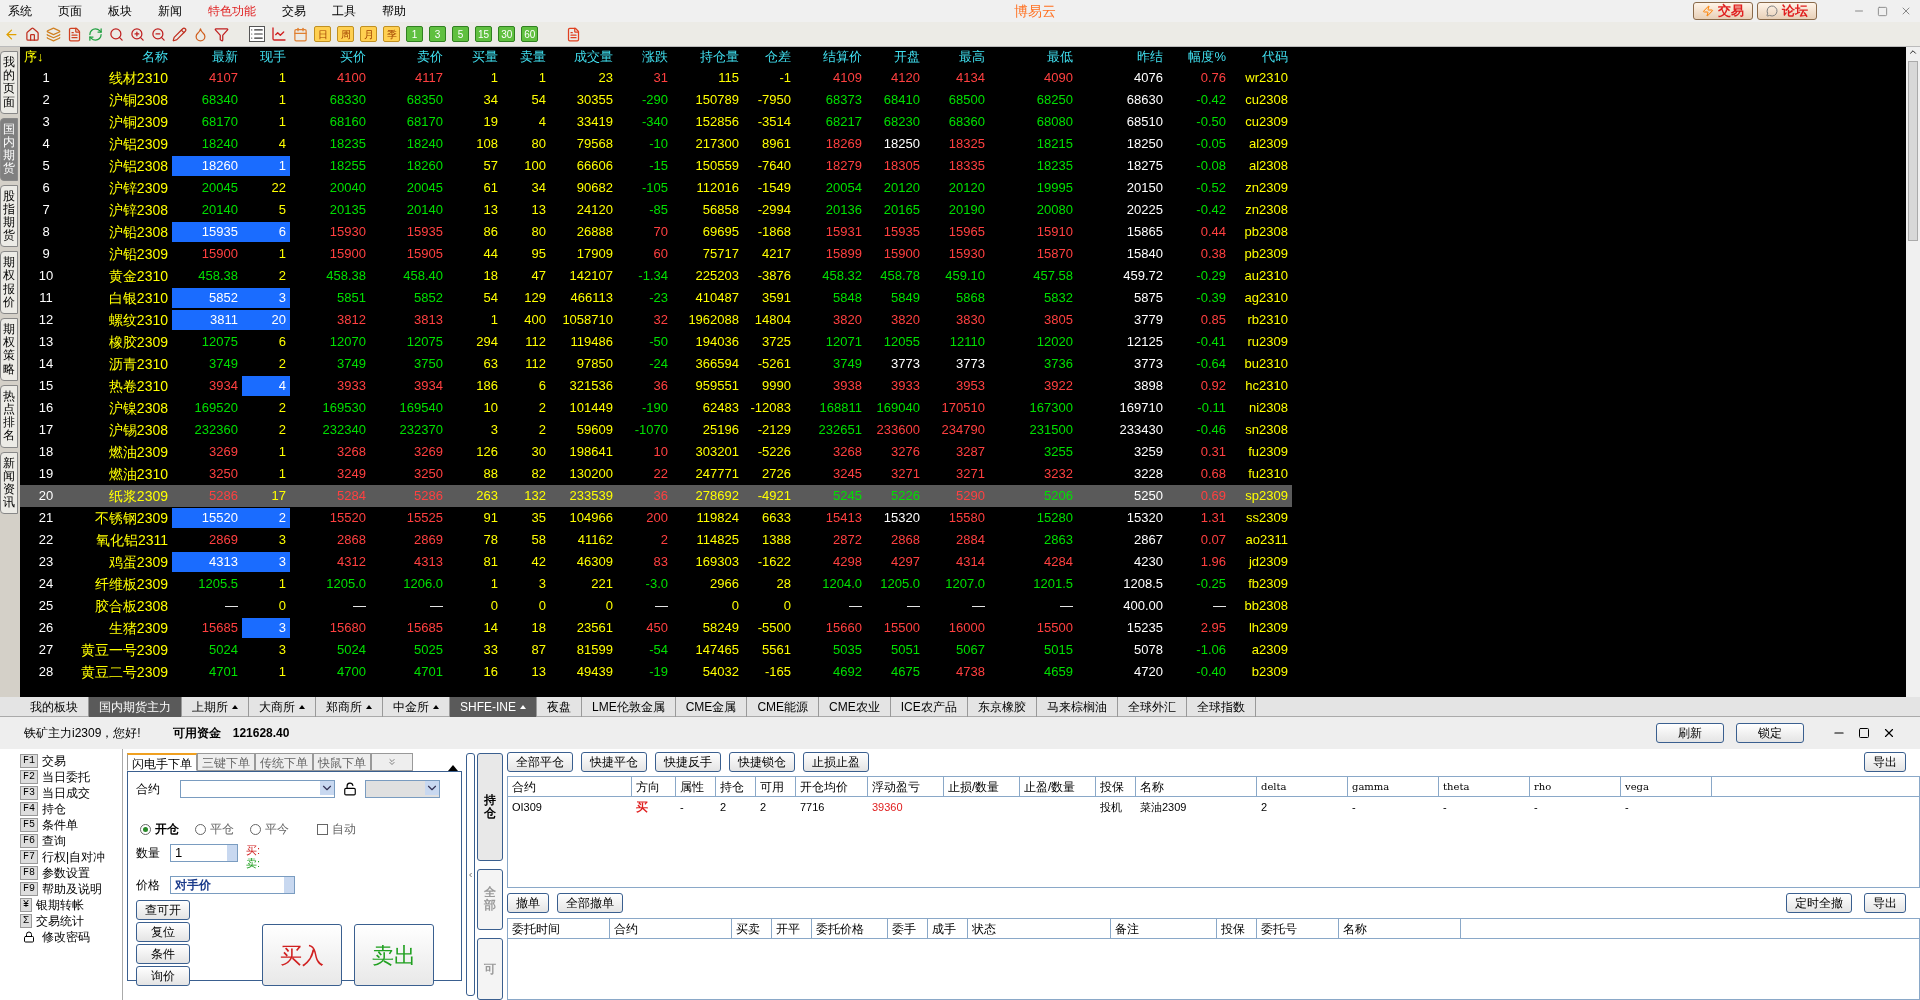  What do you see at coordinates (1723, 11) in the screenshot?
I see `trade-button: 交易` at bounding box center [1723, 11].